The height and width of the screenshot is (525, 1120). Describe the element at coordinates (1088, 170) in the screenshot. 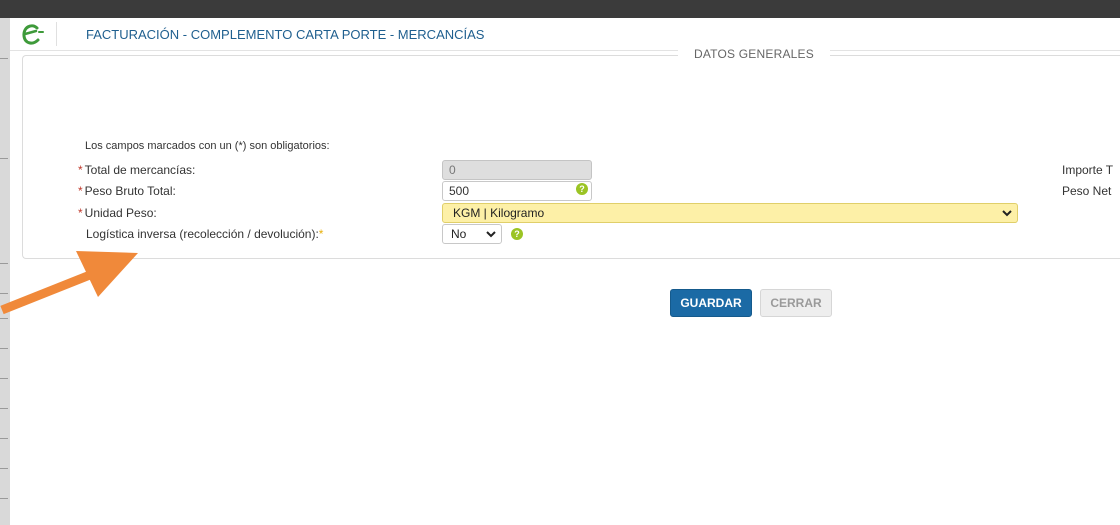

I see `importe-label: Importe T` at that location.